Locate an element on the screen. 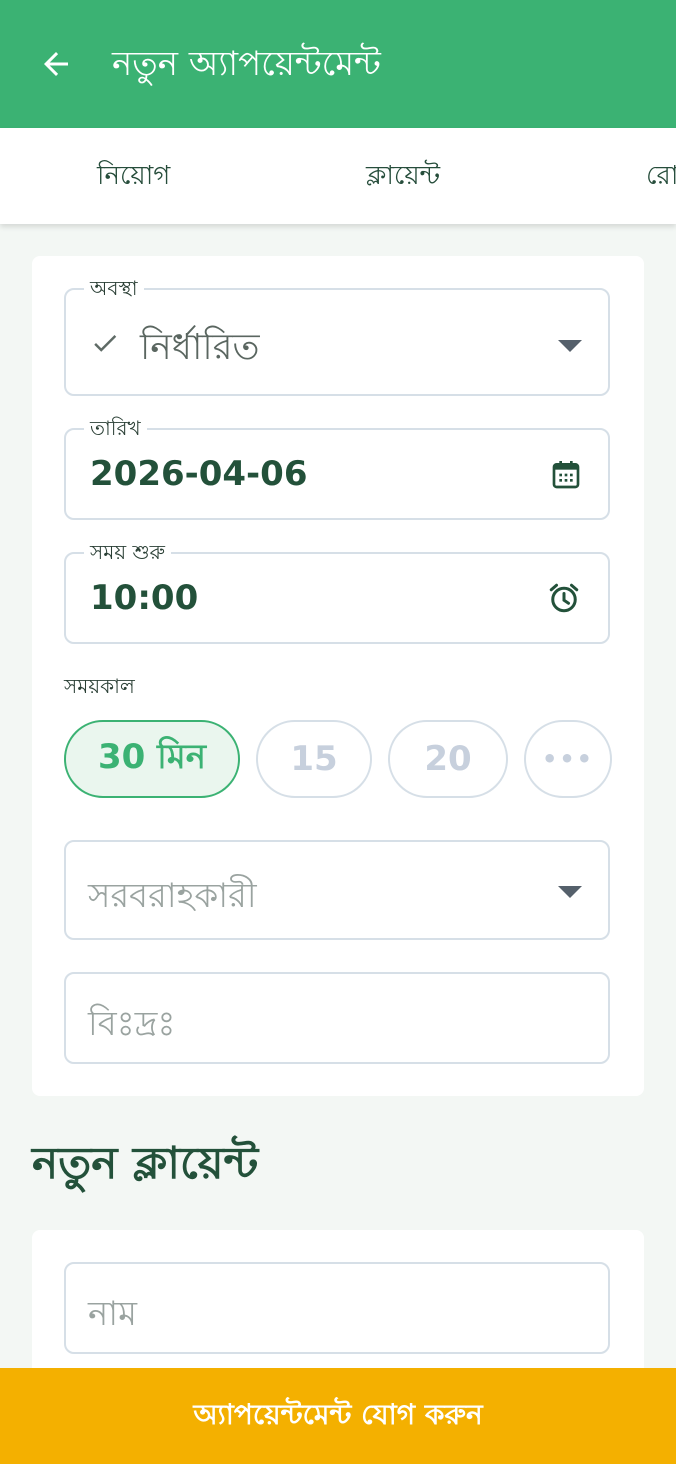 This screenshot has height=1464, width=676. tab-client: ক্লায়েন্ট is located at coordinates (403, 176).